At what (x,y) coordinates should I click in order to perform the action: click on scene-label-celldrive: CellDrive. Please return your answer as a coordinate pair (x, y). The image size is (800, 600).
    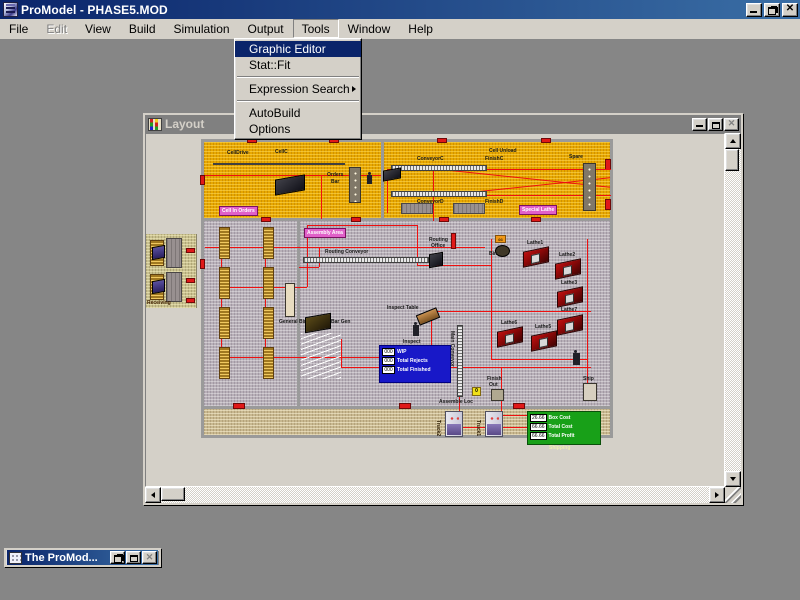
    Looking at the image, I should click on (238, 153).